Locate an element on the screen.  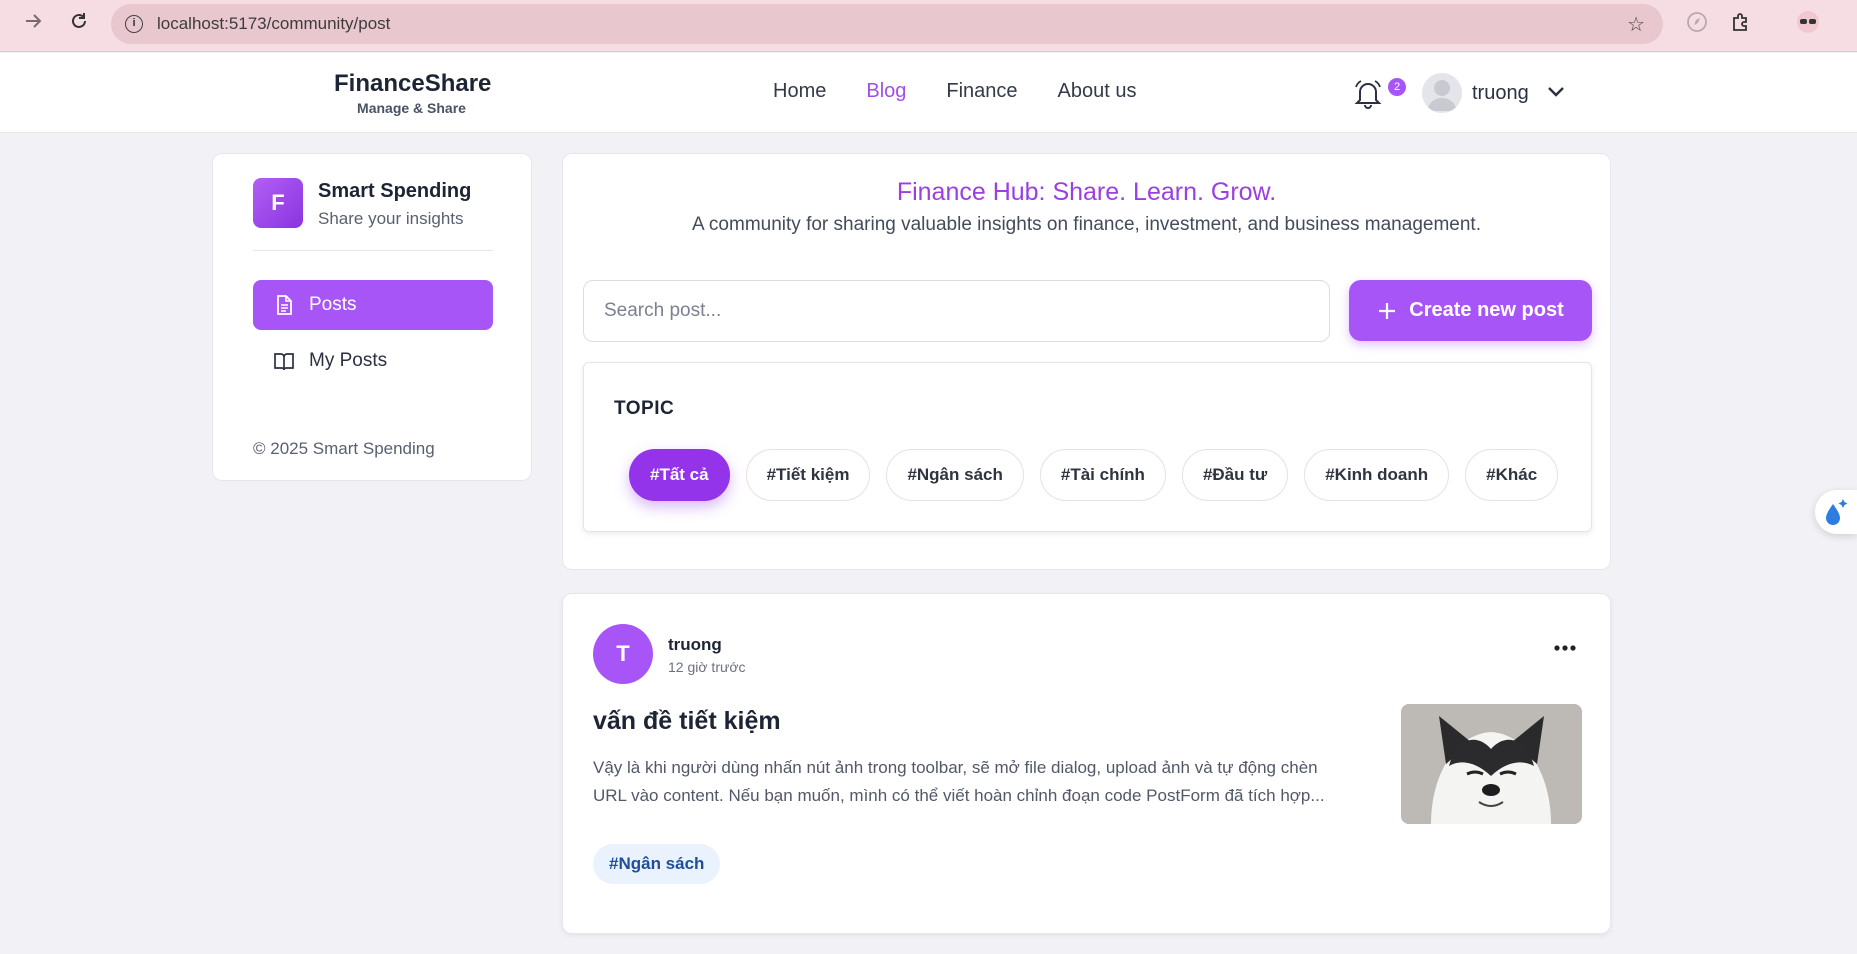
sidebar-footer: © 2025 Smart Spending is located at coordinates (344, 448).